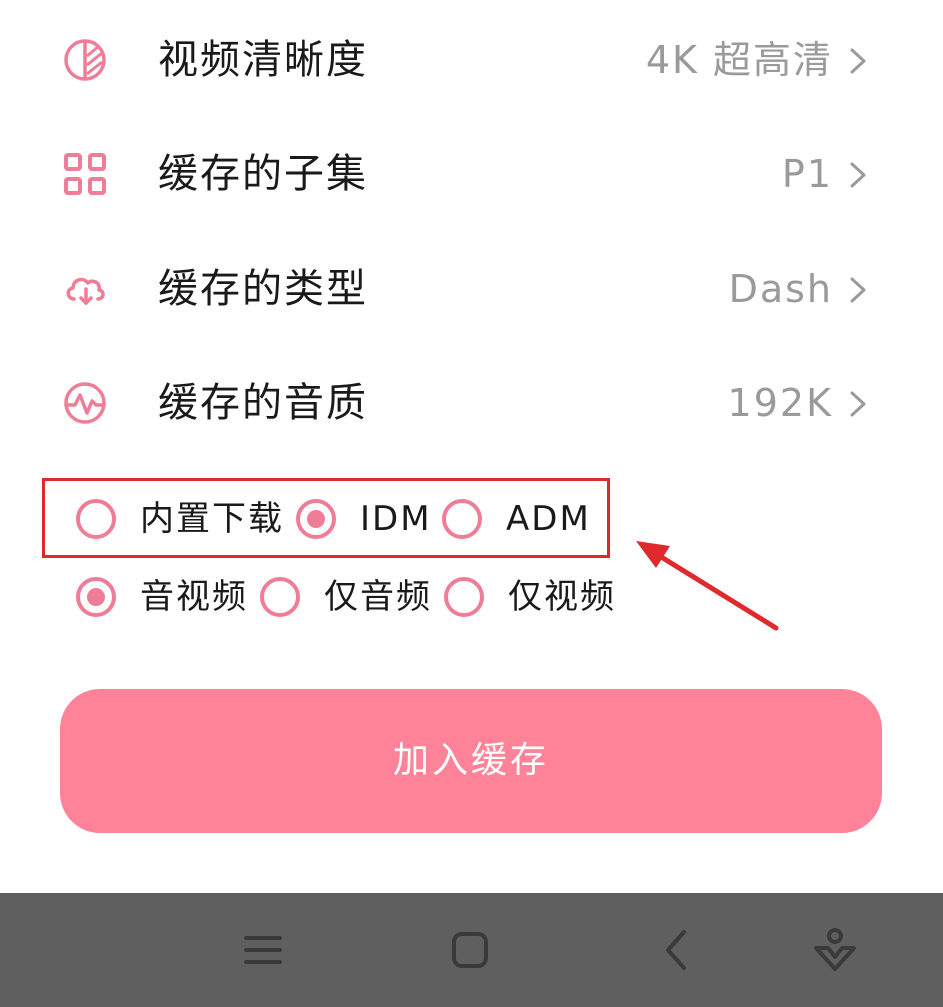 Image resolution: width=943 pixels, height=1007 pixels. Describe the element at coordinates (739, 60) in the screenshot. I see `setting-value: 4K 超高清` at that location.